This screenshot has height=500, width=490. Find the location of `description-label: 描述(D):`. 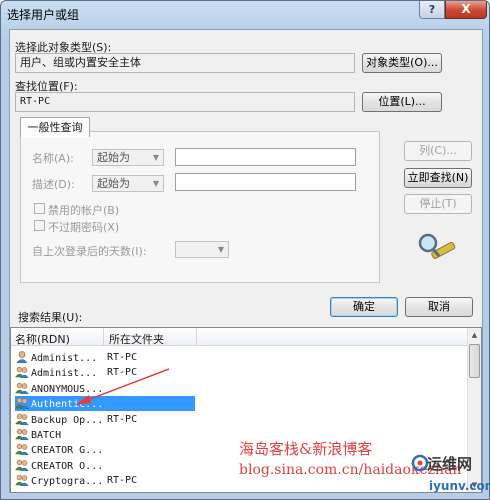

description-label: 描述(D): is located at coordinates (53, 184).